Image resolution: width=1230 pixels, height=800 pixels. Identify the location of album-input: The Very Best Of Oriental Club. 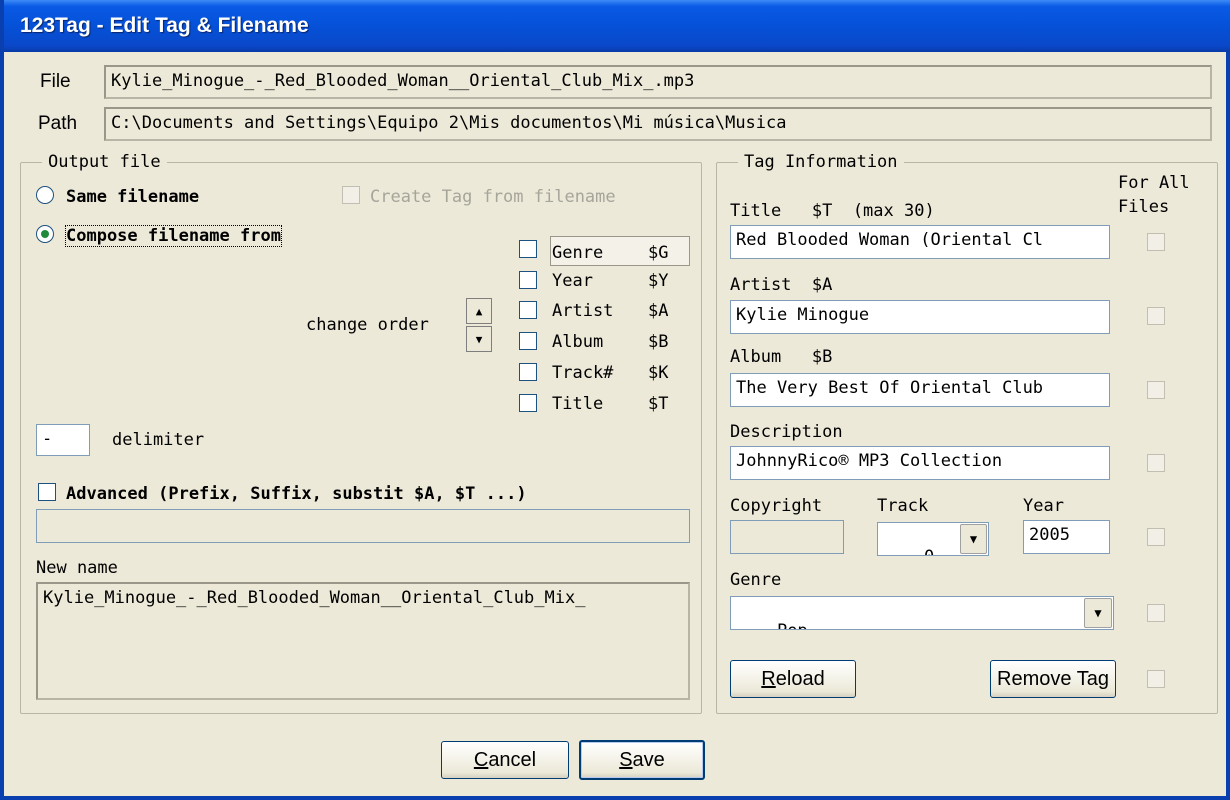
(920, 390).